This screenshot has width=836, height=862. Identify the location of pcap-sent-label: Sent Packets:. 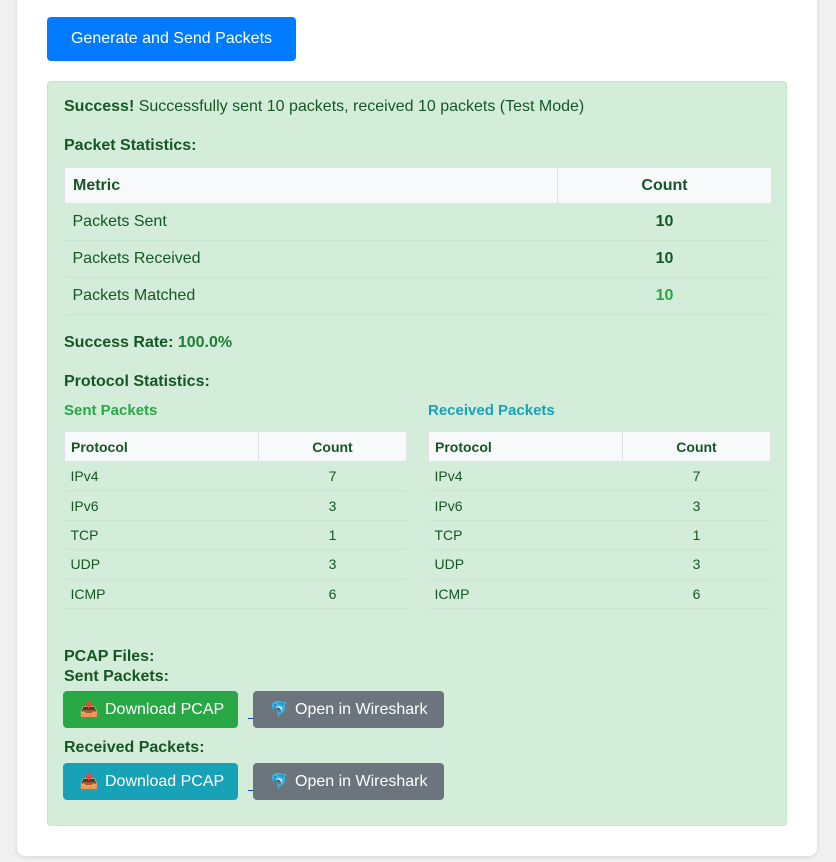
(116, 676).